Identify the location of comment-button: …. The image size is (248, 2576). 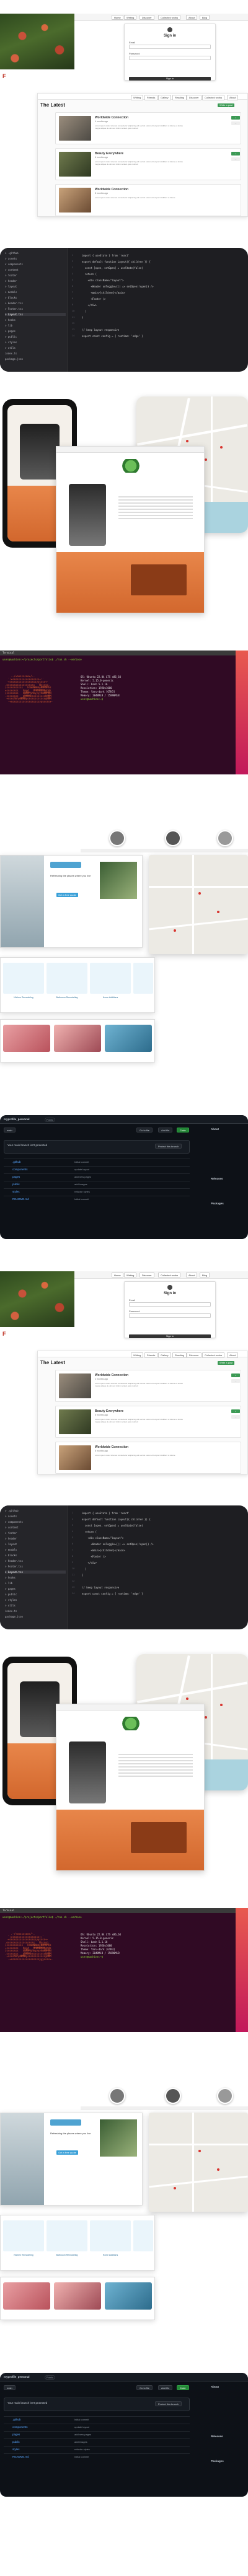
(235, 1417).